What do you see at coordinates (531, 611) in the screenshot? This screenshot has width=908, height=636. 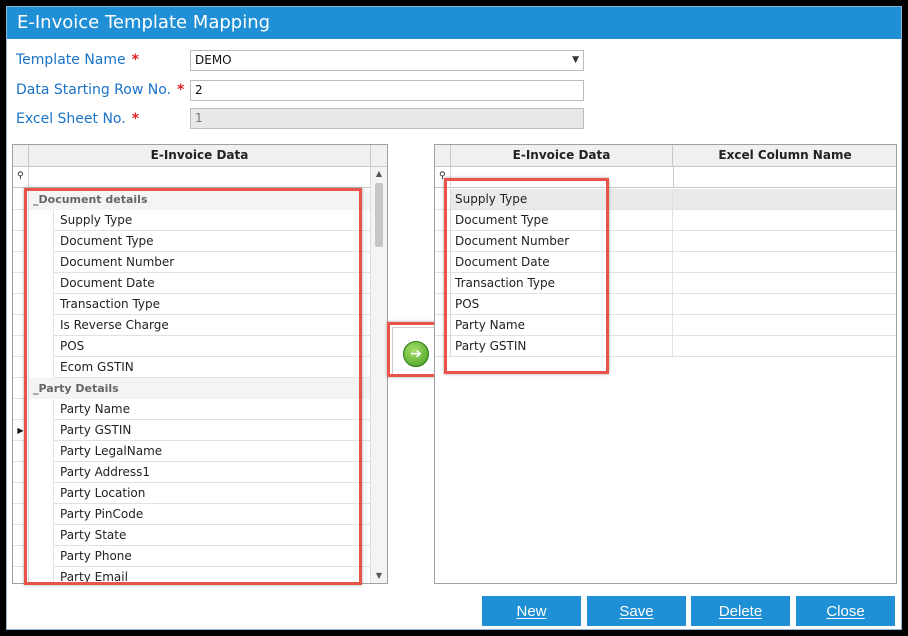 I see `new-button: New` at bounding box center [531, 611].